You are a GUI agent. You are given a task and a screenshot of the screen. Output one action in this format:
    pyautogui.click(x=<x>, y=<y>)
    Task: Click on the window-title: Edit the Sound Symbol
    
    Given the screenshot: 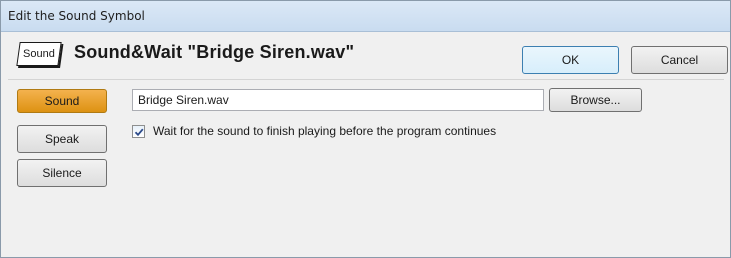 What is the action you would take?
    pyautogui.click(x=76, y=16)
    